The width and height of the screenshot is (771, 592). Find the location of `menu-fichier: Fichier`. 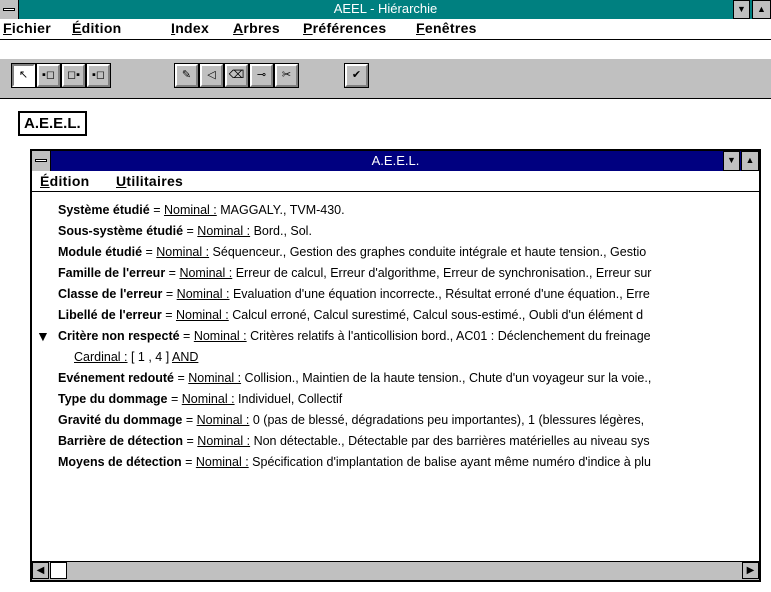

menu-fichier: Fichier is located at coordinates (27, 28).